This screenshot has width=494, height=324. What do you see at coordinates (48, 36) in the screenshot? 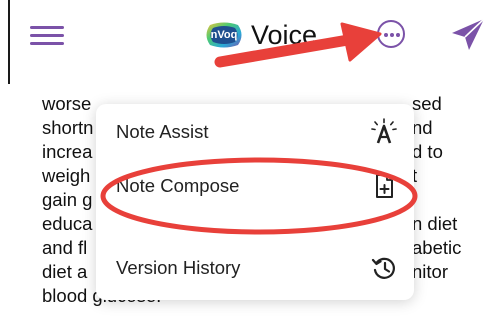
I see `hamburger-icon` at bounding box center [48, 36].